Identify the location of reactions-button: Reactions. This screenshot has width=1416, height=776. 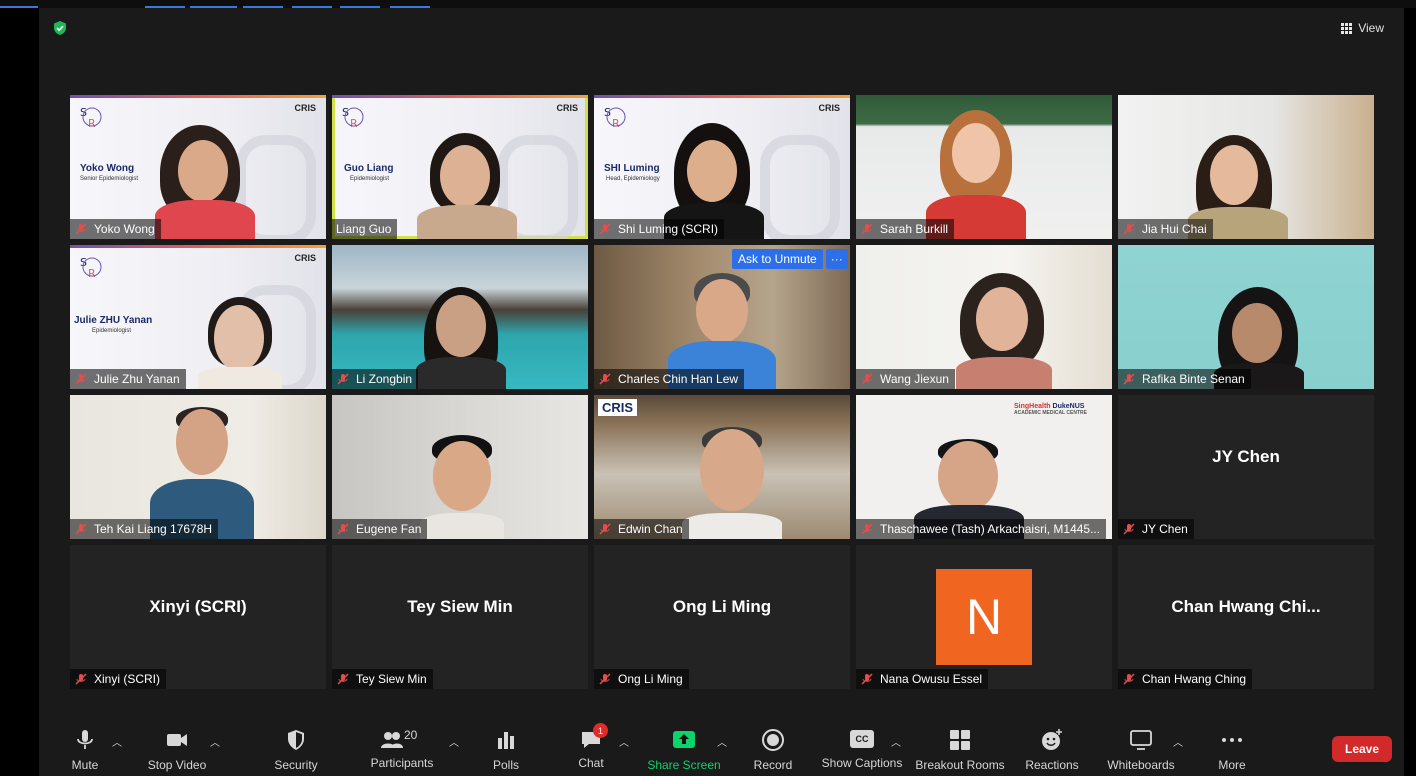
(1052, 749).